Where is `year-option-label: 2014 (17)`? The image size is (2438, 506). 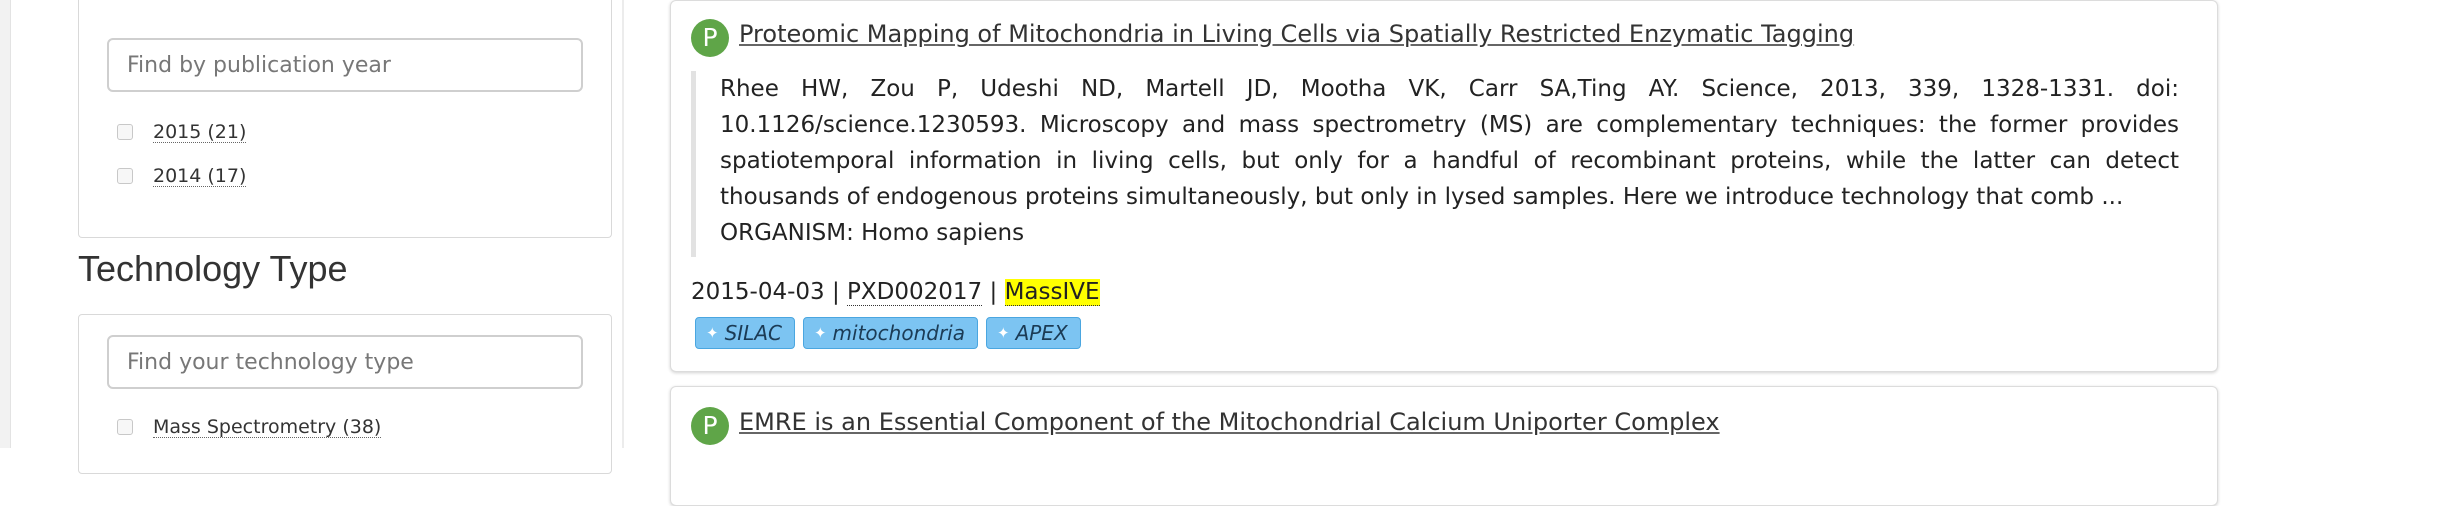
year-option-label: 2014 (17) is located at coordinates (200, 176).